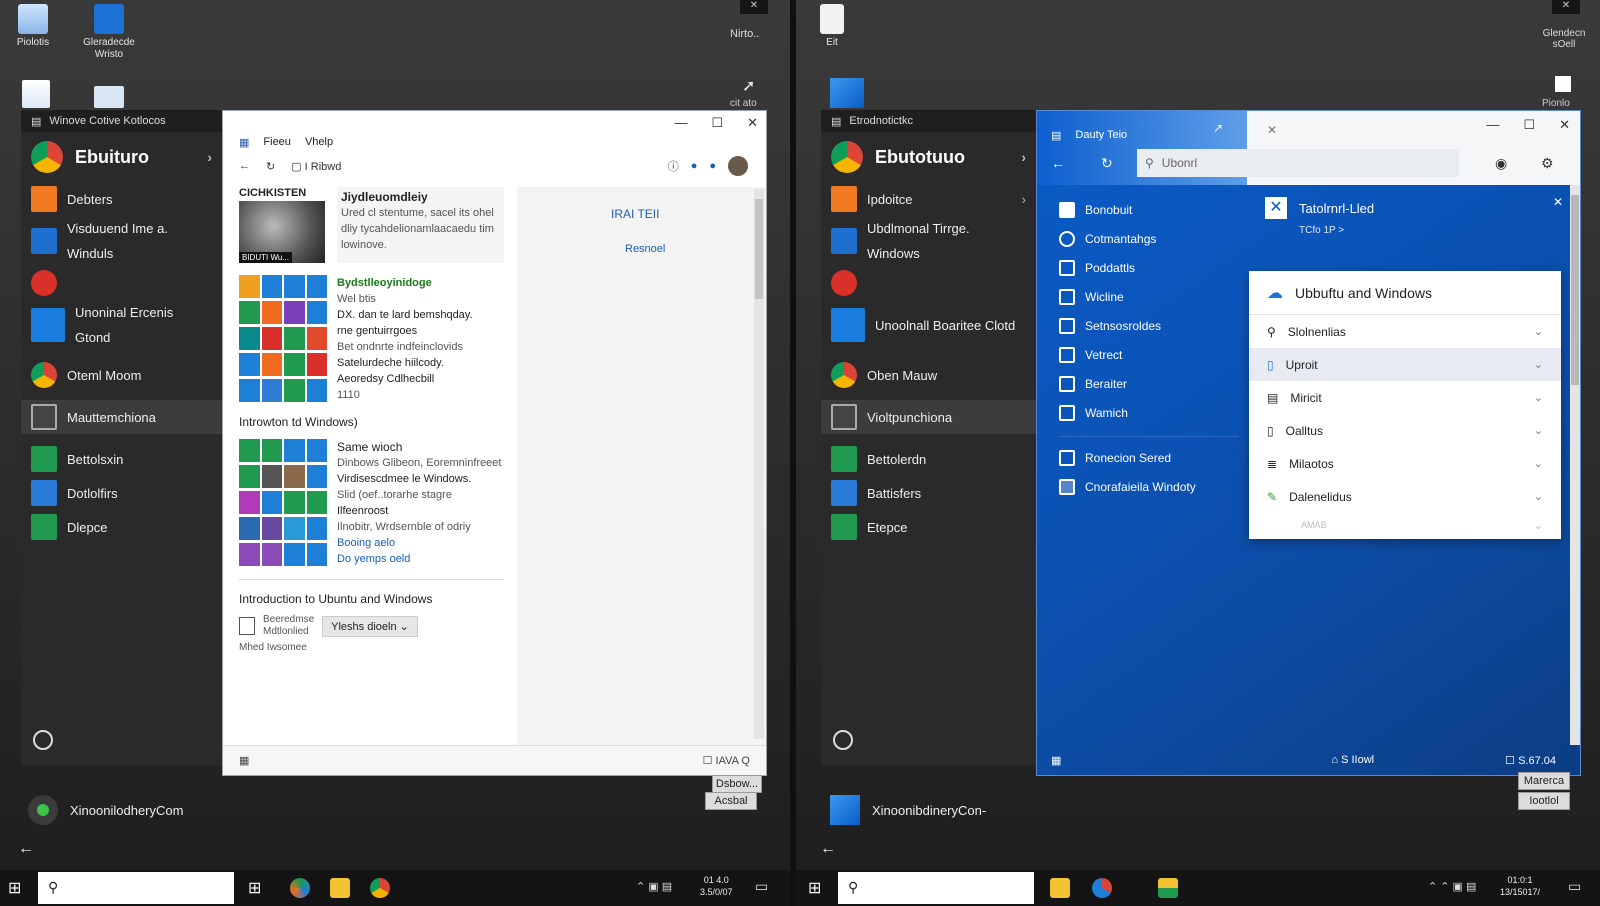 This screenshot has width=1600, height=906. I want to click on search-input: ⚲ Ubonrl, so click(1298, 163).